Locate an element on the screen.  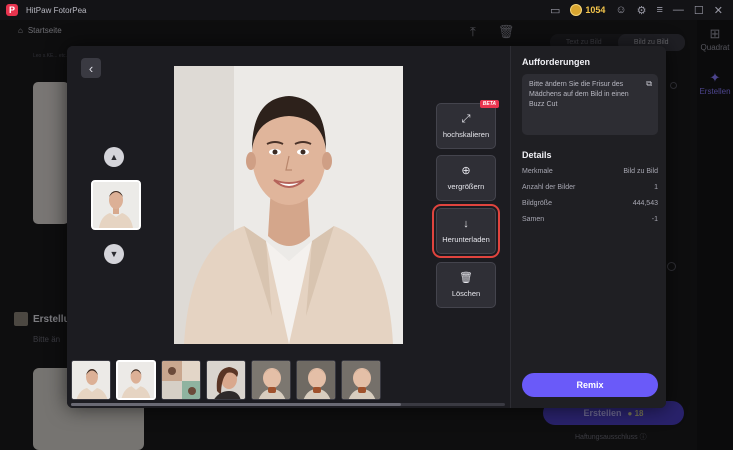
scrollbar-thumb is located at coordinates (236, 404).